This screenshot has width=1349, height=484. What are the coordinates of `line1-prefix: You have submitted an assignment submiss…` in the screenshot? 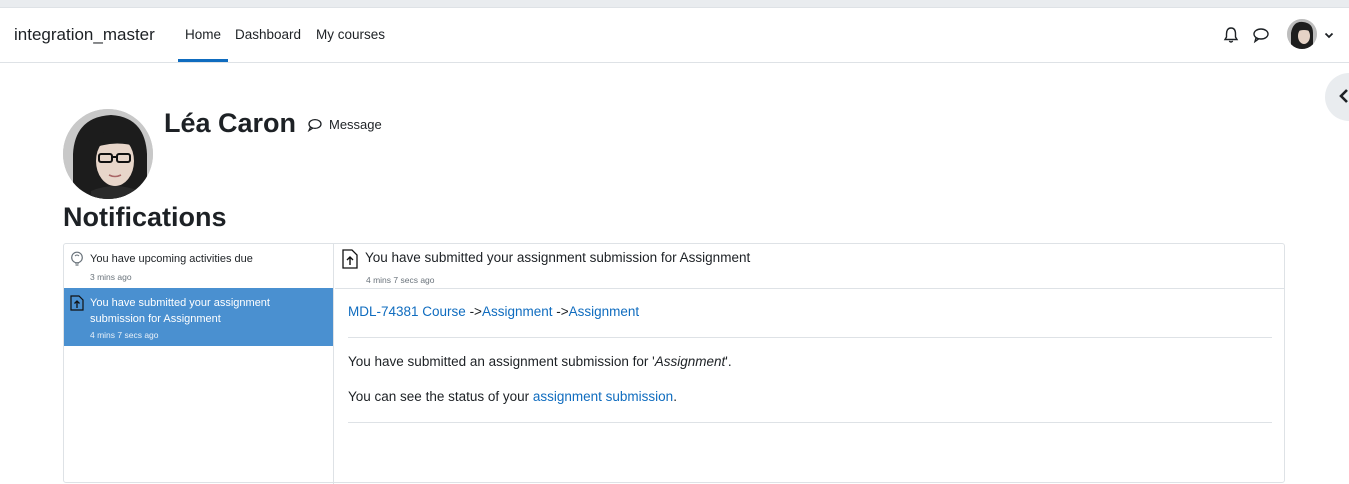 It's located at (501, 361).